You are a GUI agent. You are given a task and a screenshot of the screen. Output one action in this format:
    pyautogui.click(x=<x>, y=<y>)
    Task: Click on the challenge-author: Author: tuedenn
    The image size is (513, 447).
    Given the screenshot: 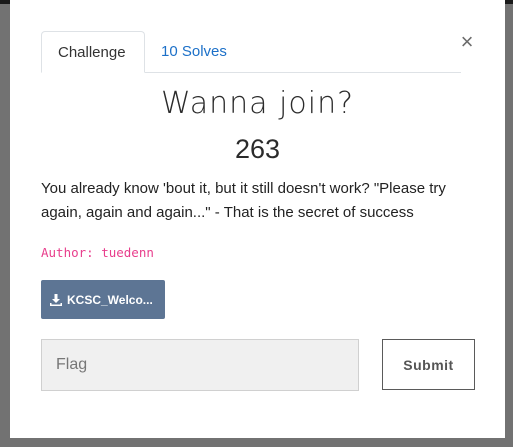 What is the action you would take?
    pyautogui.click(x=97, y=252)
    